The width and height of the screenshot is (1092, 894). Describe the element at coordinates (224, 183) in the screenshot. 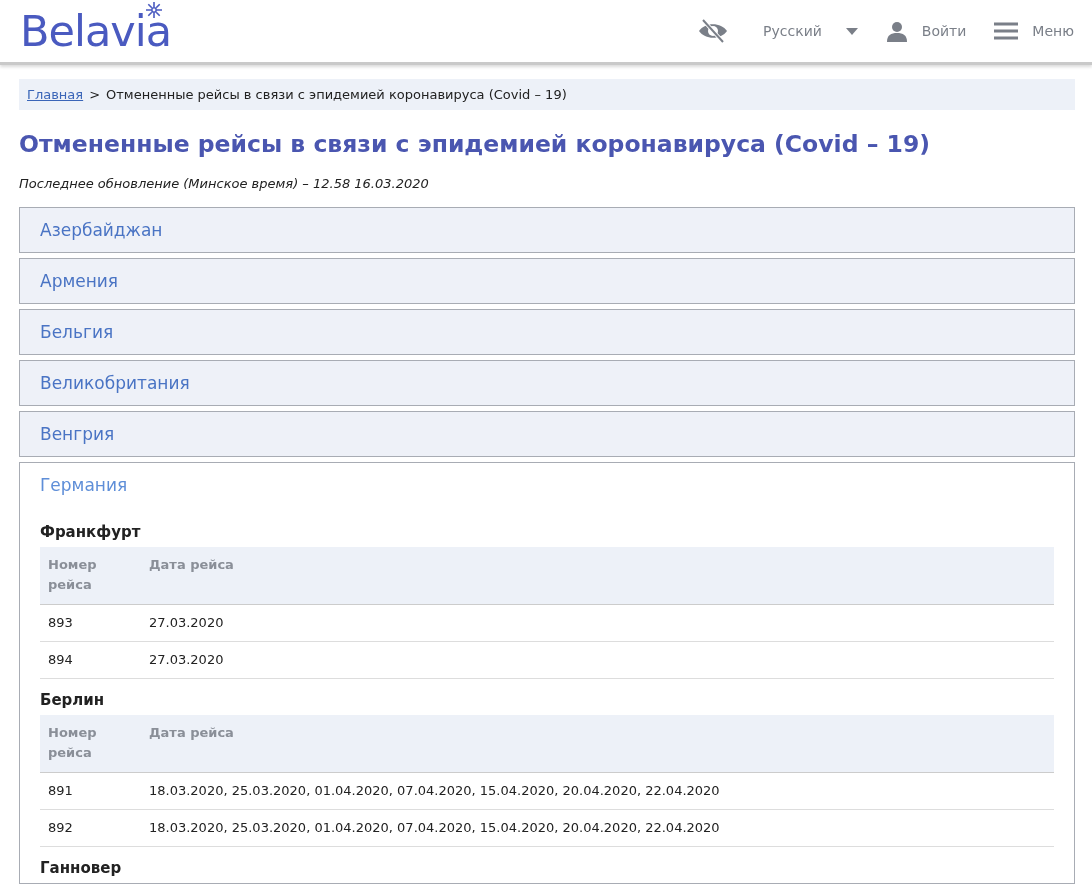

I see `update-time: Последнее обновление (Минское время) – 12.58 16.03.2020` at that location.